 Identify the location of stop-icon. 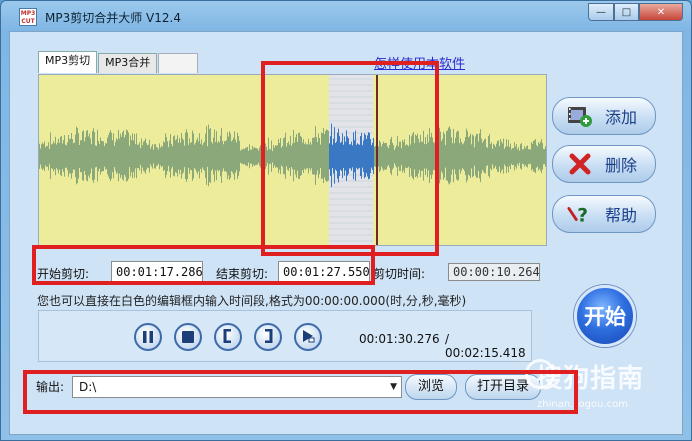
(188, 337).